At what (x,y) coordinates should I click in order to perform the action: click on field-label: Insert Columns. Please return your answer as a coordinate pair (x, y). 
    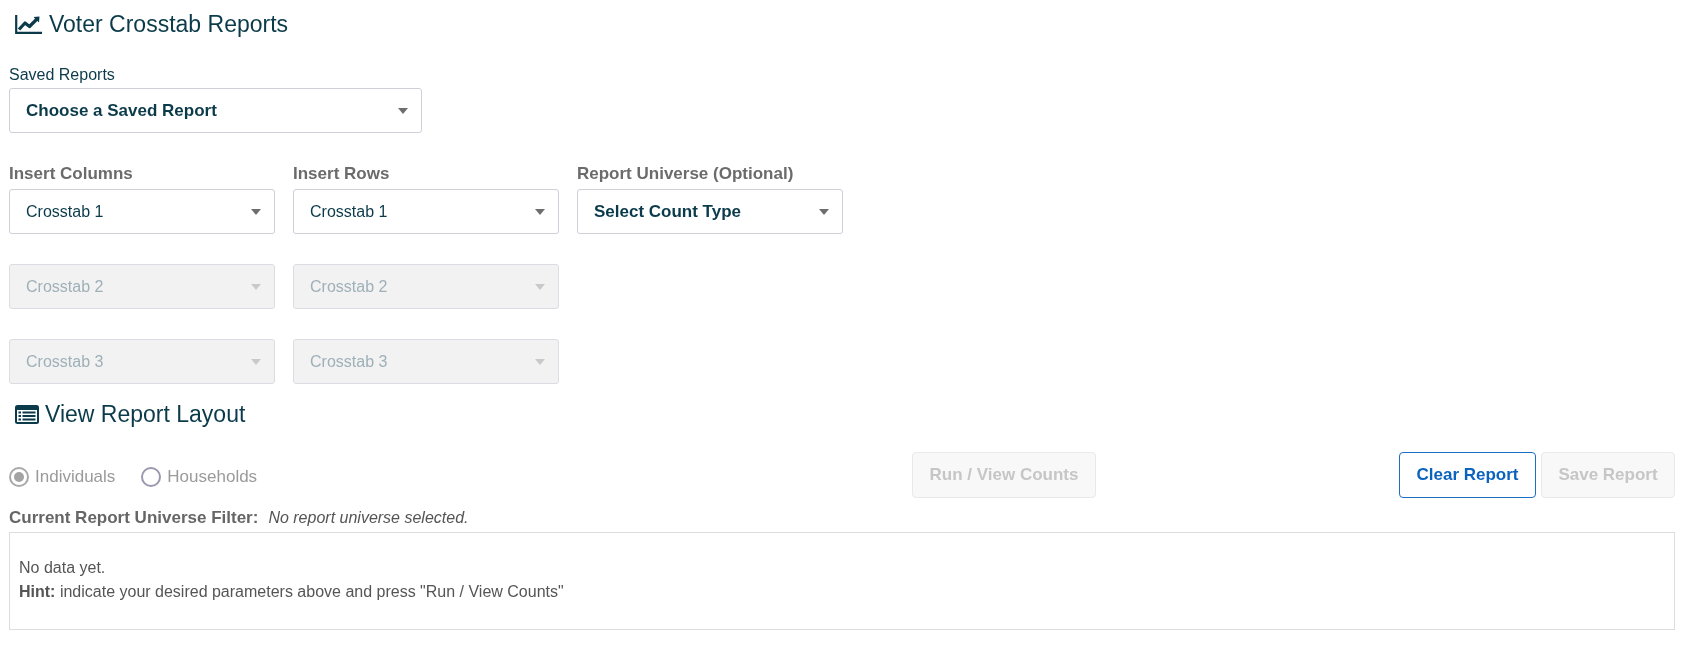
    Looking at the image, I should click on (71, 174).